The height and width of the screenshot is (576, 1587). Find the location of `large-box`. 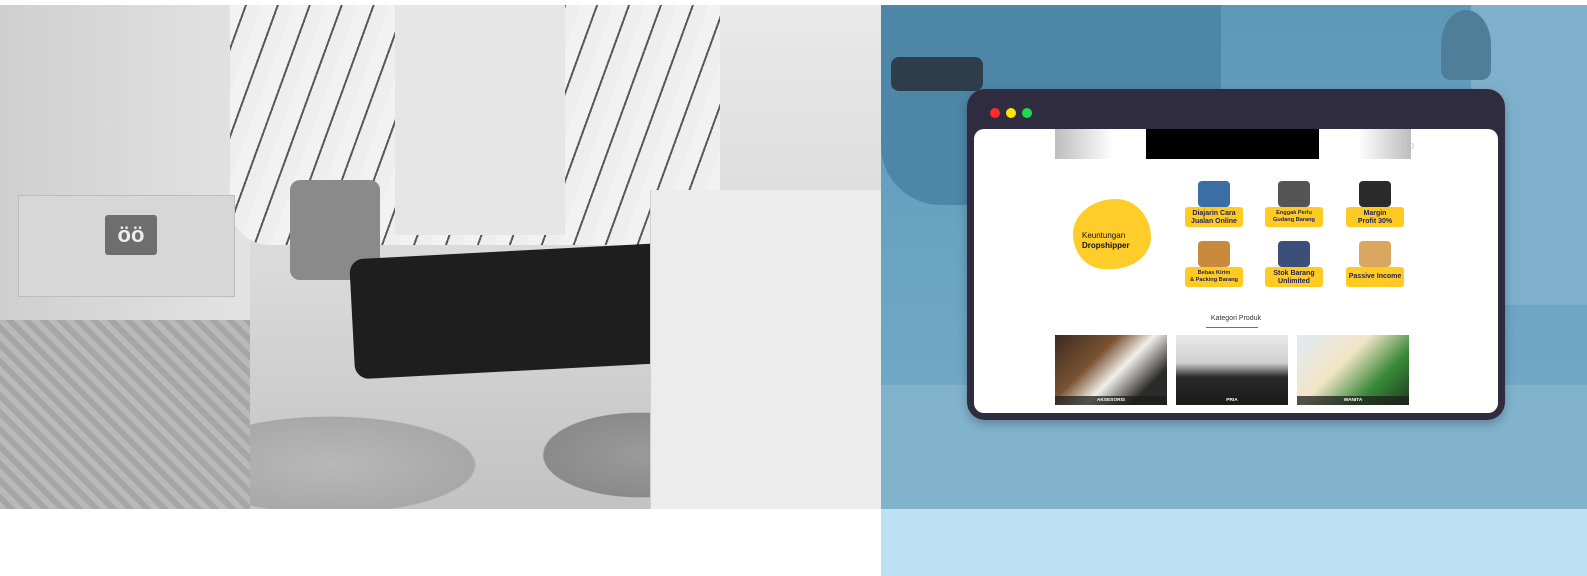

large-box is located at coordinates (766, 350).